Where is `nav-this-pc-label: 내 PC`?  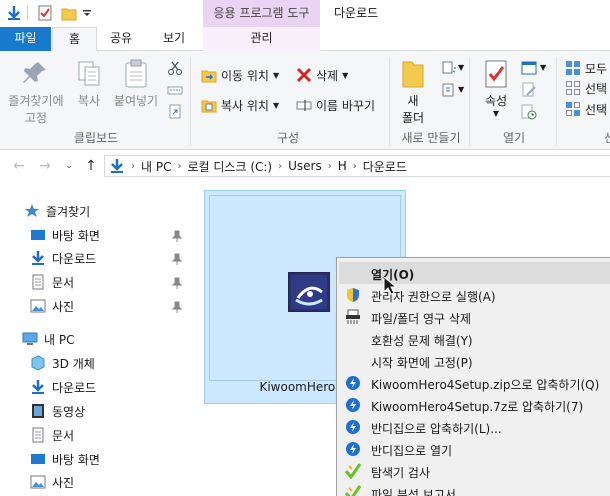
nav-this-pc-label: 내 PC is located at coordinates (59, 339).